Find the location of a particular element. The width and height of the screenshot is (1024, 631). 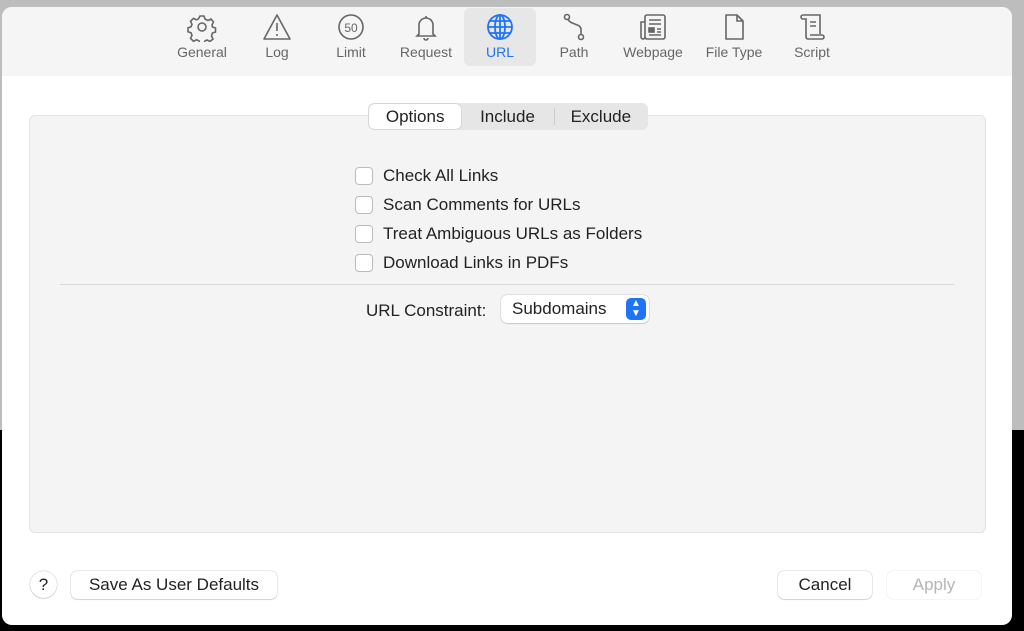

tab-include: Include is located at coordinates (507, 116).